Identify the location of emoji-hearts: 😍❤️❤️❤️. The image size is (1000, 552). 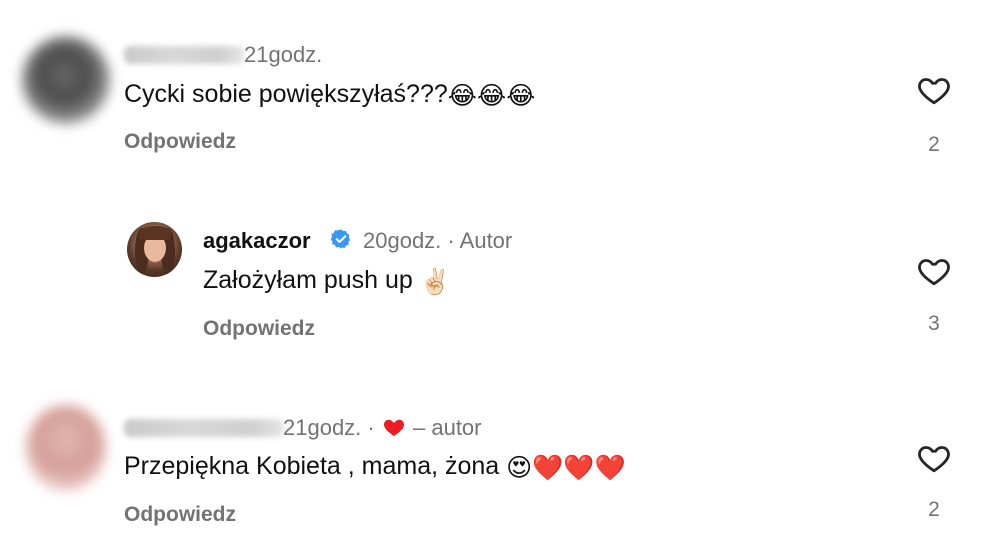
(566, 468).